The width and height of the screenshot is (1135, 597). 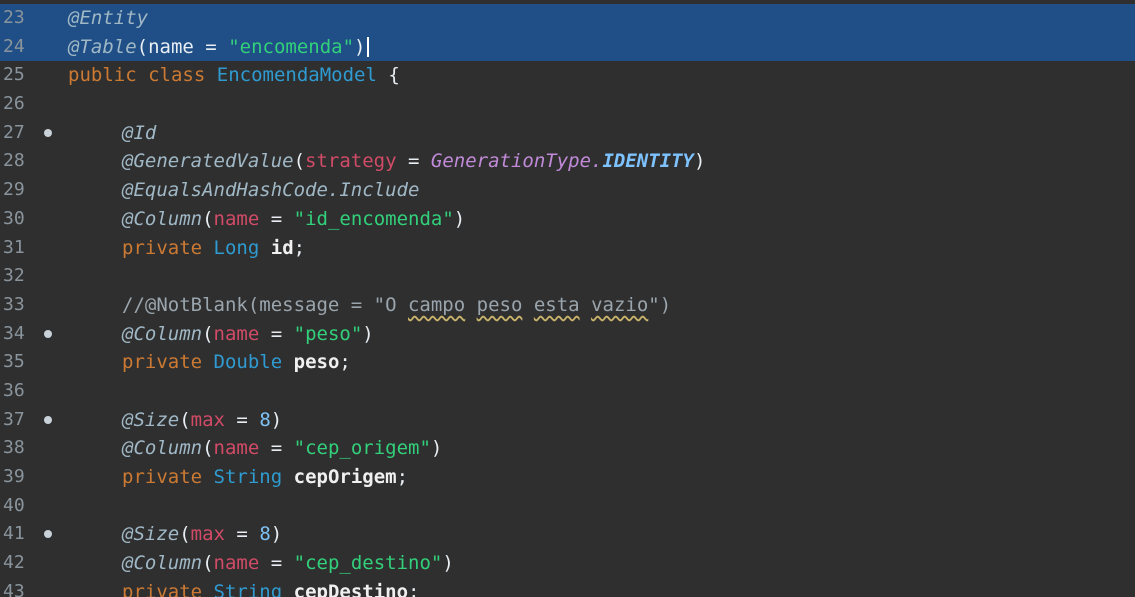 What do you see at coordinates (567, 477) in the screenshot?
I see `code-line-39: 39 private String cepOrigem;` at bounding box center [567, 477].